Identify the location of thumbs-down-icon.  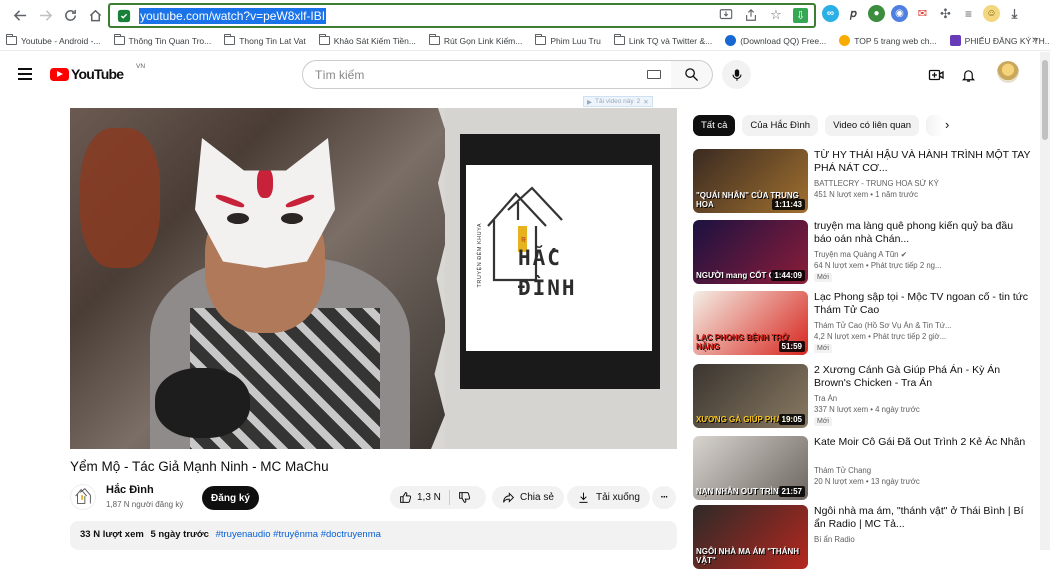
(465, 497).